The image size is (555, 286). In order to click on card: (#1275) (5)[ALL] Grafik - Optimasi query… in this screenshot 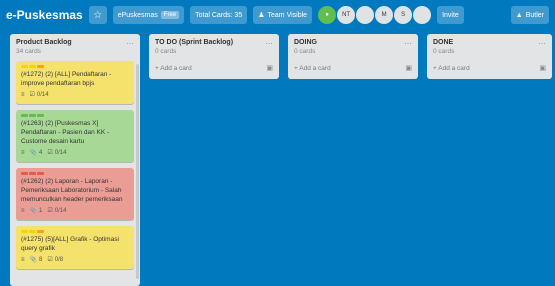, I will do `click(75, 247)`.